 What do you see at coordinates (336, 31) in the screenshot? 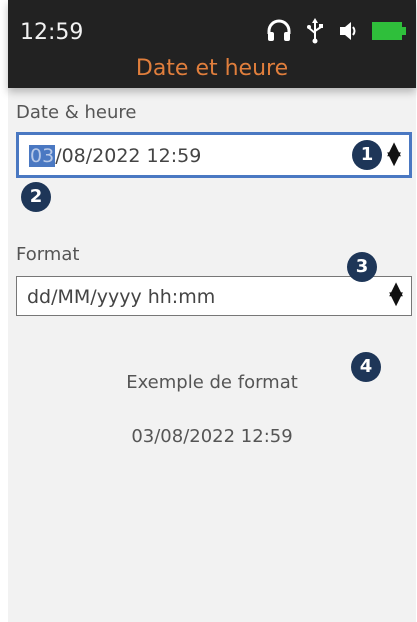
I see `status-icons` at bounding box center [336, 31].